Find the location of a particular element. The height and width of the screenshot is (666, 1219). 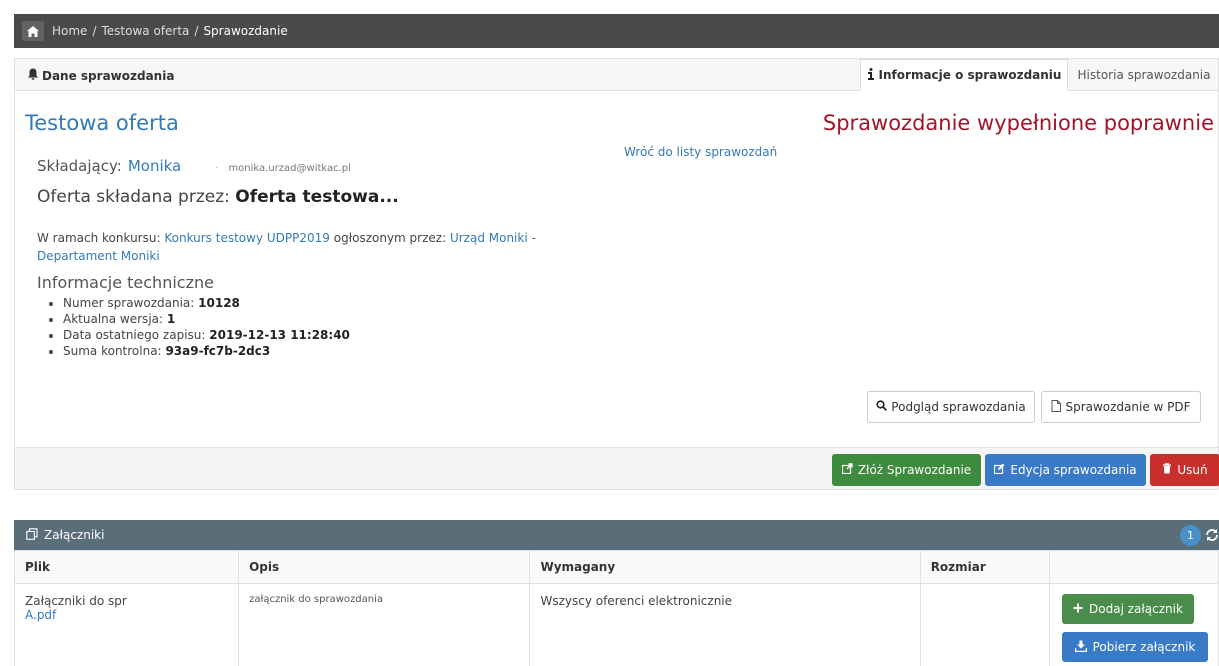

tab-report-history: Historia sprawozdania is located at coordinates (1143, 75).